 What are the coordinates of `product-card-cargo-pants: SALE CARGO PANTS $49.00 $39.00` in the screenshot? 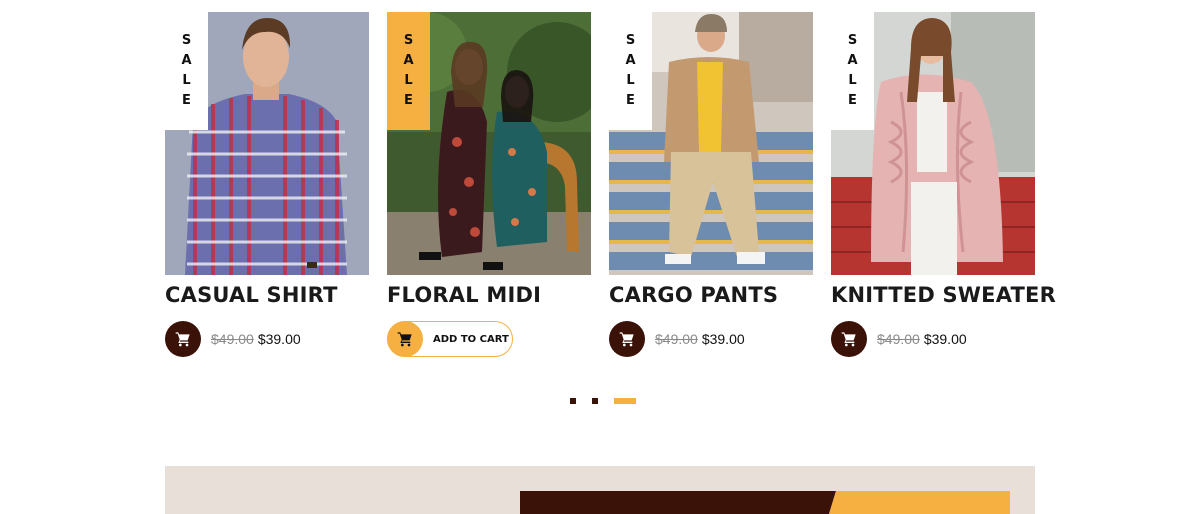 It's located at (711, 192).